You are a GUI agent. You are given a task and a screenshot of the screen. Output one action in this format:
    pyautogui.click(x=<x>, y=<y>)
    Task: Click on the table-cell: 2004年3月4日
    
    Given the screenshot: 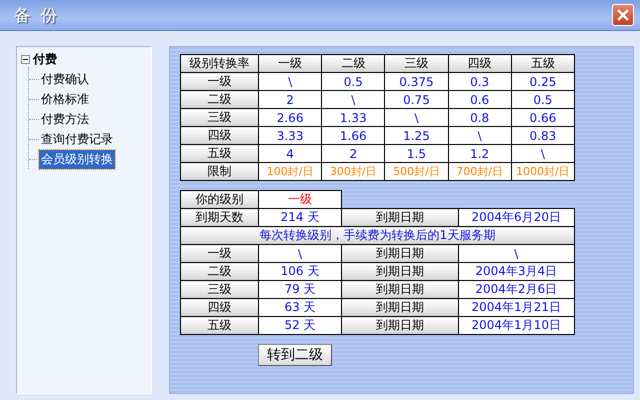 What is the action you would take?
    pyautogui.click(x=516, y=271)
    